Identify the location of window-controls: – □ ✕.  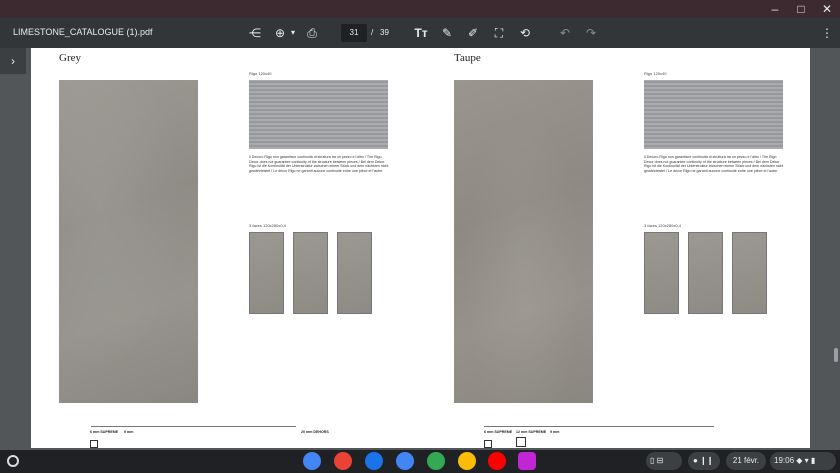
(801, 9).